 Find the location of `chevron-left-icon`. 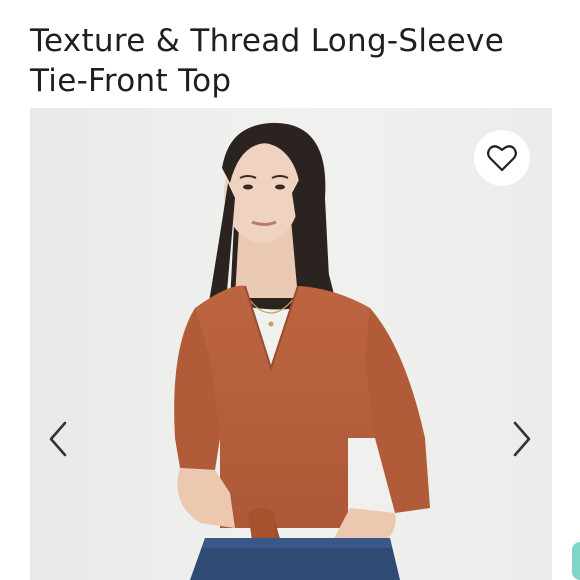

chevron-left-icon is located at coordinates (58, 439).